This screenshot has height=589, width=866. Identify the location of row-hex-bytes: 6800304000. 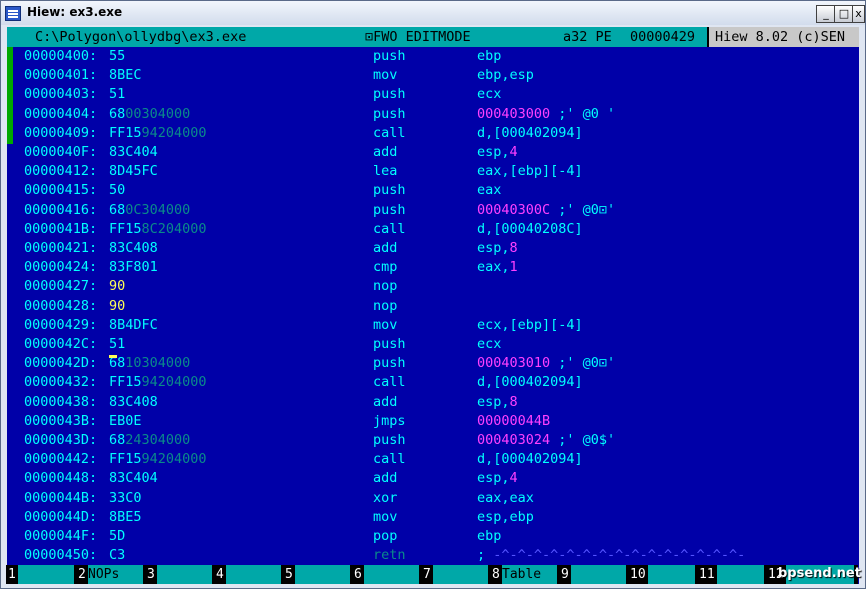
(149, 114).